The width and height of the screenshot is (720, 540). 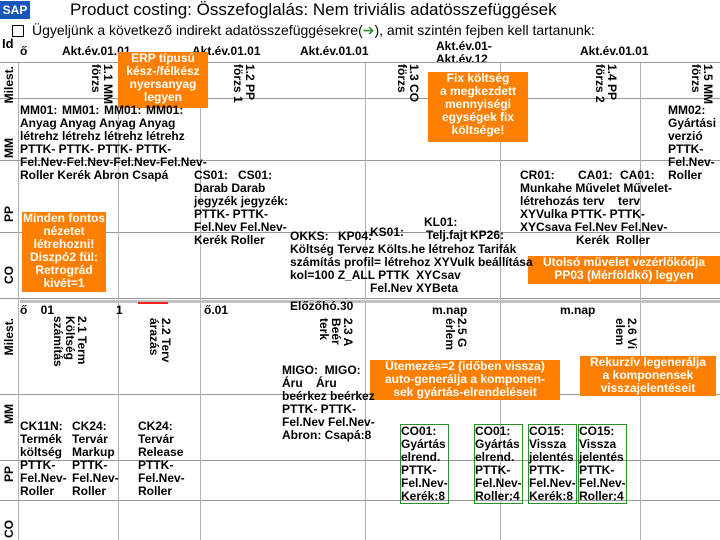 What do you see at coordinates (487, 235) in the screenshot?
I see `kp26-cell: KP26:` at bounding box center [487, 235].